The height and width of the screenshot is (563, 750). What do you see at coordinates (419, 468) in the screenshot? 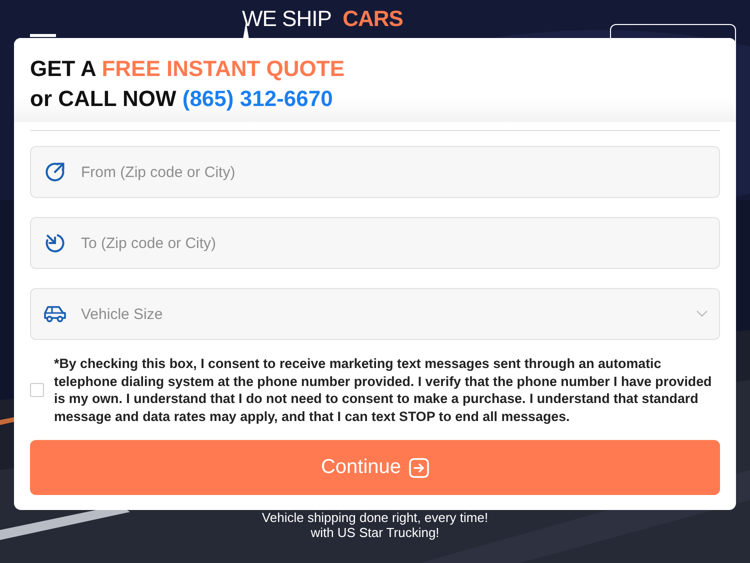
I see `arrow-right-icon` at bounding box center [419, 468].